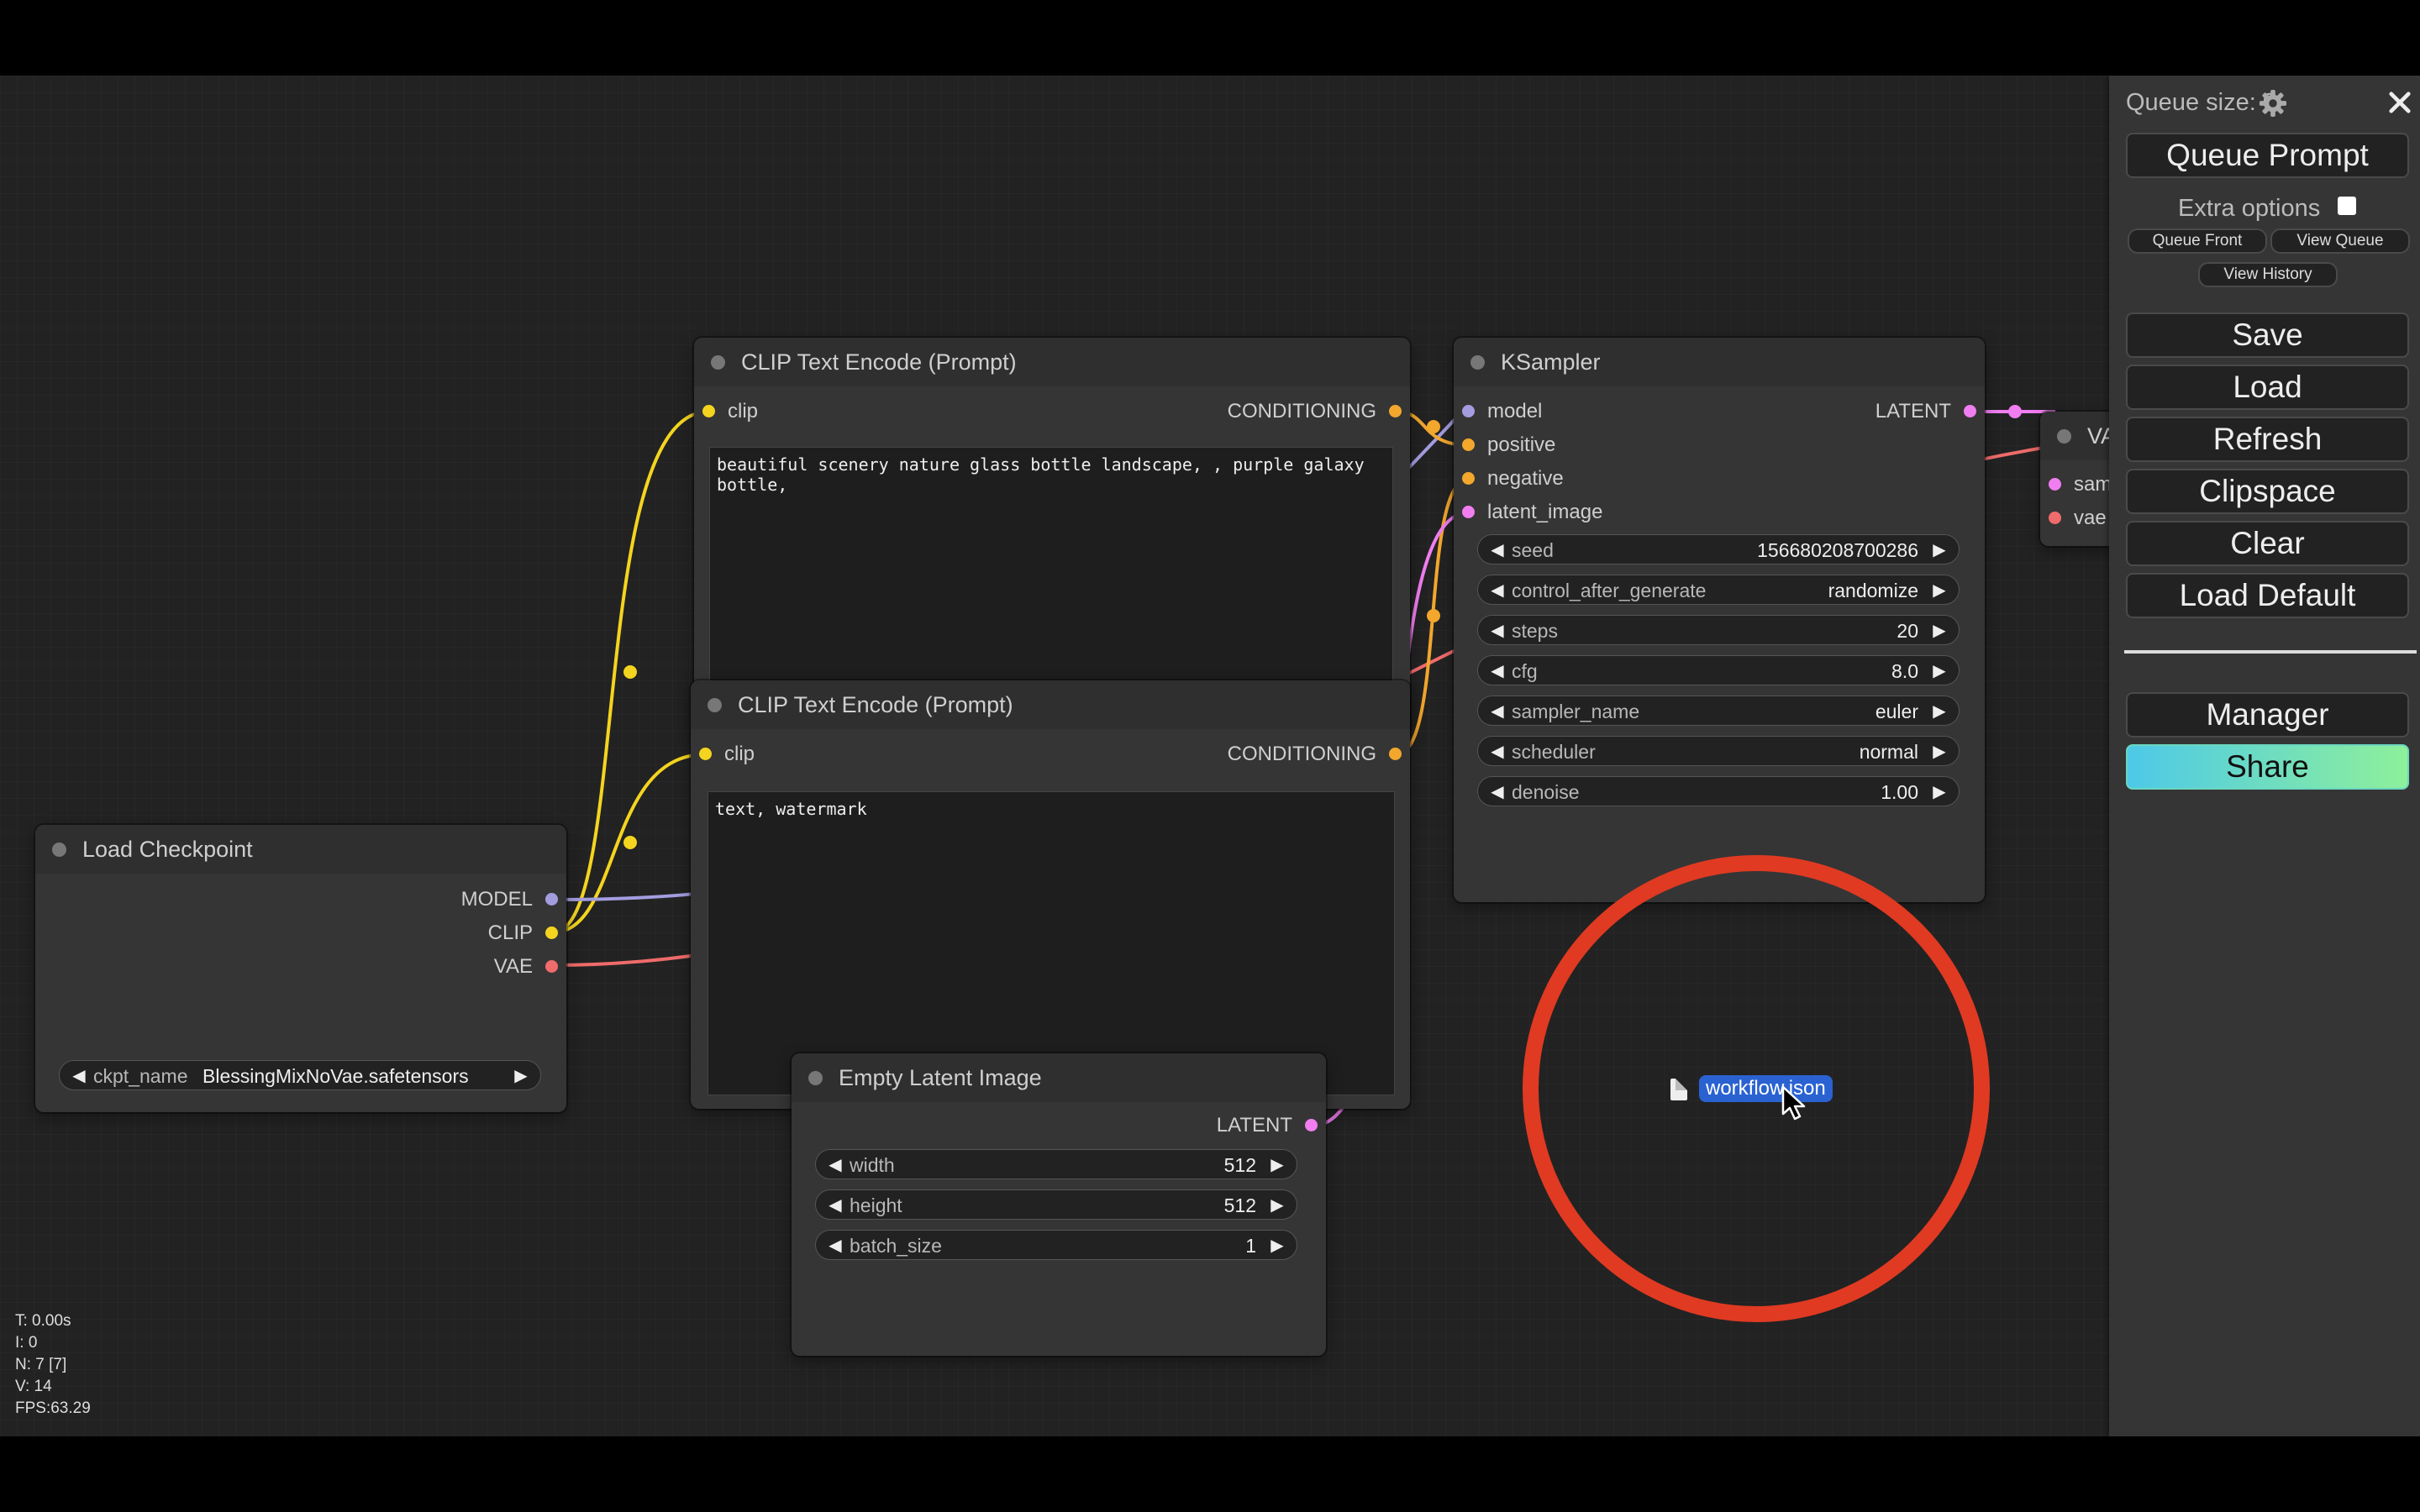 The height and width of the screenshot is (1512, 2420). Describe the element at coordinates (1718, 791) in the screenshot. I see `widget-denoise: ◀ denoise 1.00 ▶` at that location.